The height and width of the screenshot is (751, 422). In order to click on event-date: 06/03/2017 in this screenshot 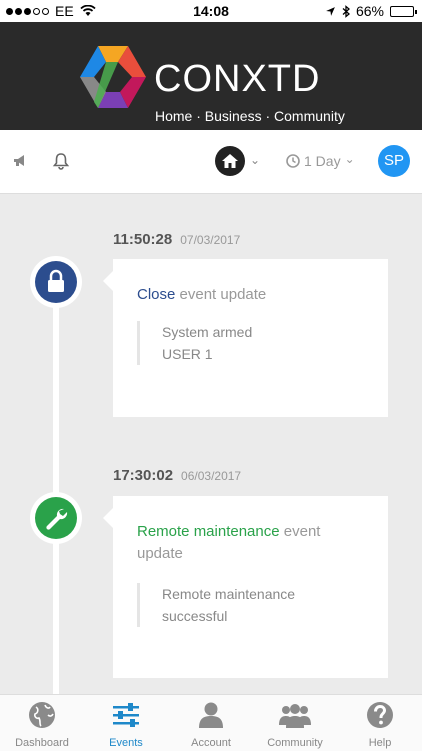, I will do `click(211, 476)`.